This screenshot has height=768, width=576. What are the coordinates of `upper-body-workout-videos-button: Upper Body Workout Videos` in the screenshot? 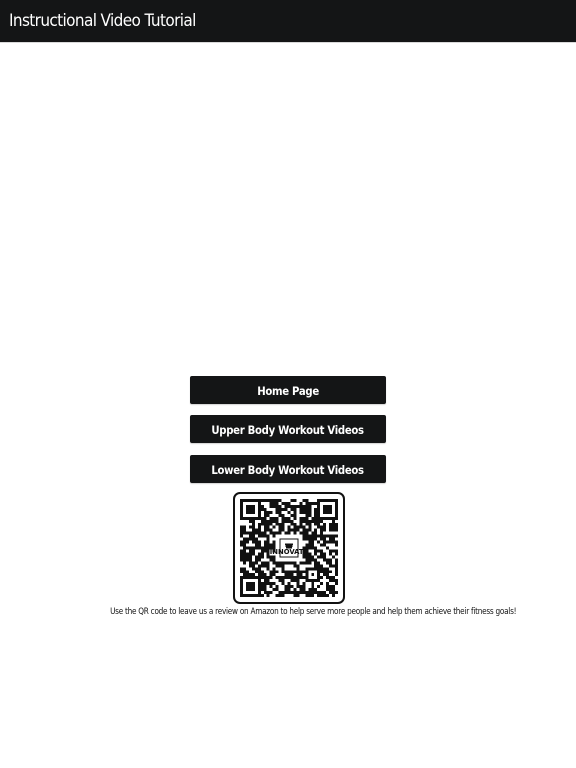 It's located at (288, 429).